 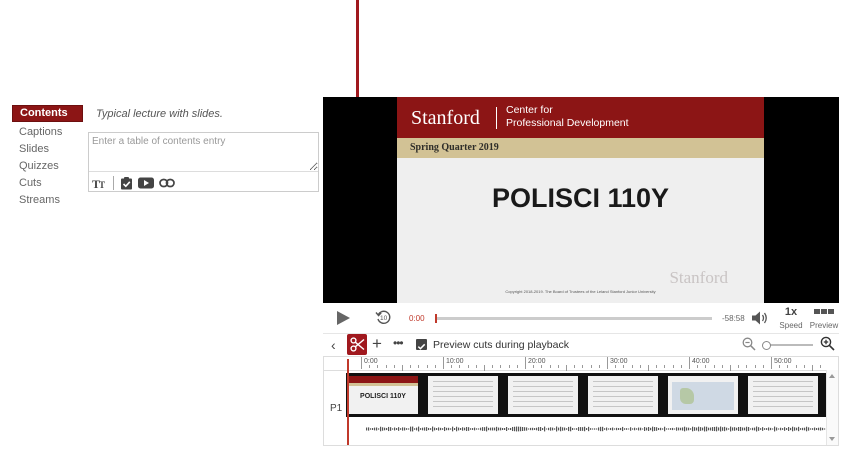 I want to click on preview-cuts-label: Preview cuts during playback, so click(x=501, y=345).